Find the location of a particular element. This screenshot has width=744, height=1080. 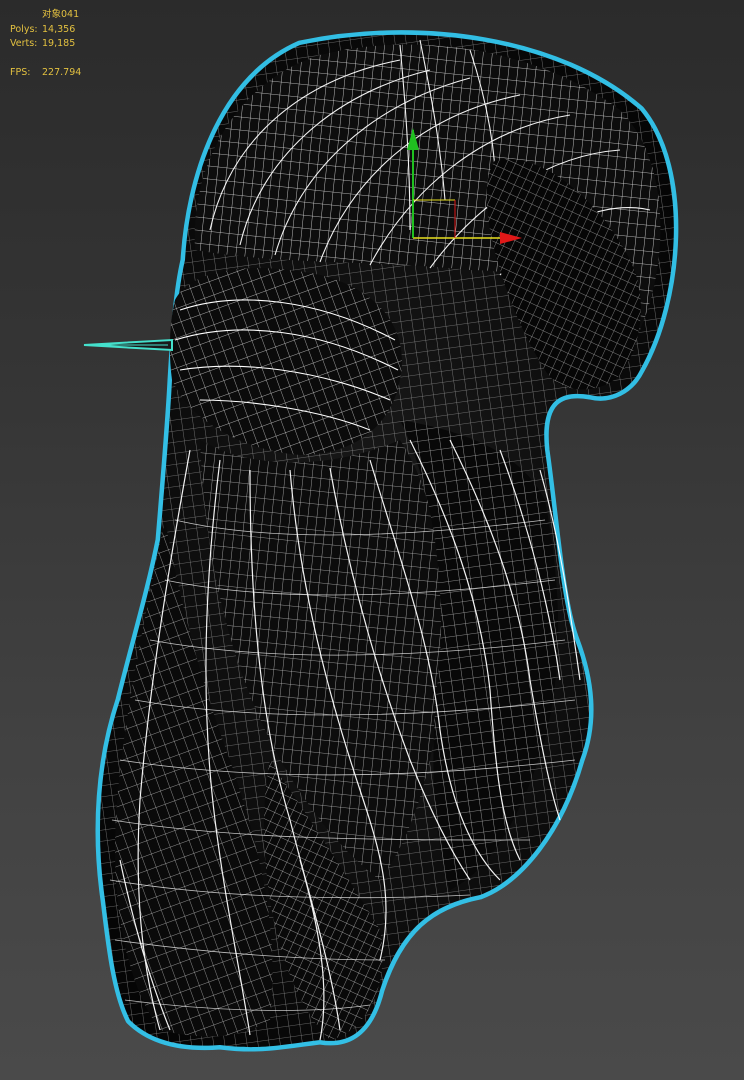

polys-value: 14,356 is located at coordinates (59, 29).